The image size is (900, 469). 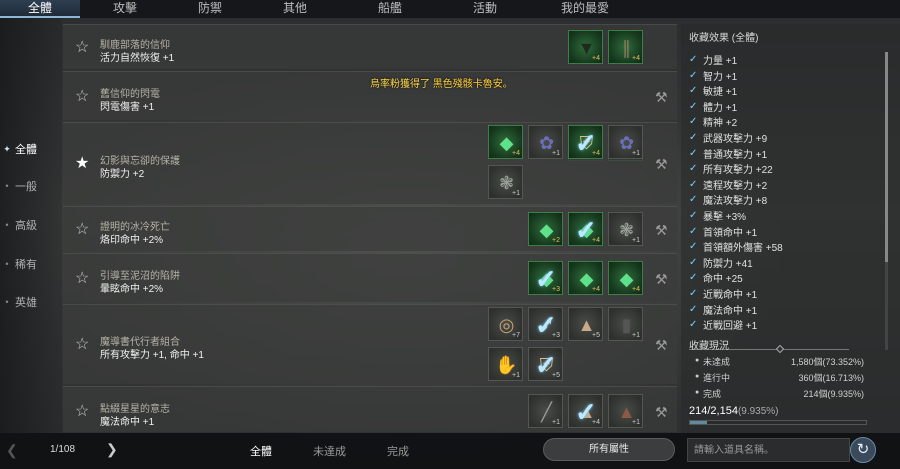 What do you see at coordinates (31, 302) in the screenshot?
I see `sidebar-item-heroic: • 英雄` at bounding box center [31, 302].